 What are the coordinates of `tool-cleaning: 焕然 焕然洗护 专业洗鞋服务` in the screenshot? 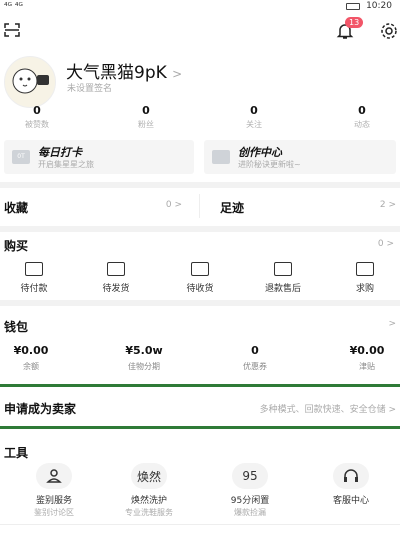 It's located at (149, 490).